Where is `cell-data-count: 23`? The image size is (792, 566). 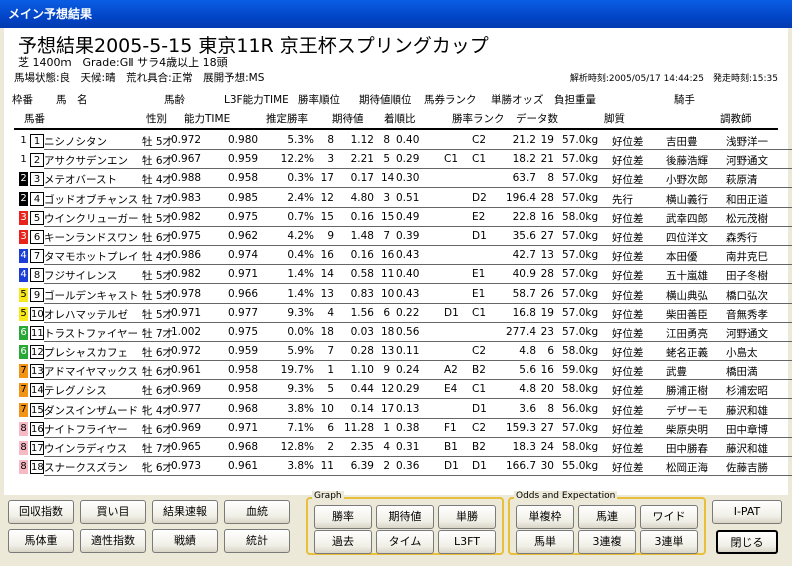
cell-data-count: 23 is located at coordinates (547, 331).